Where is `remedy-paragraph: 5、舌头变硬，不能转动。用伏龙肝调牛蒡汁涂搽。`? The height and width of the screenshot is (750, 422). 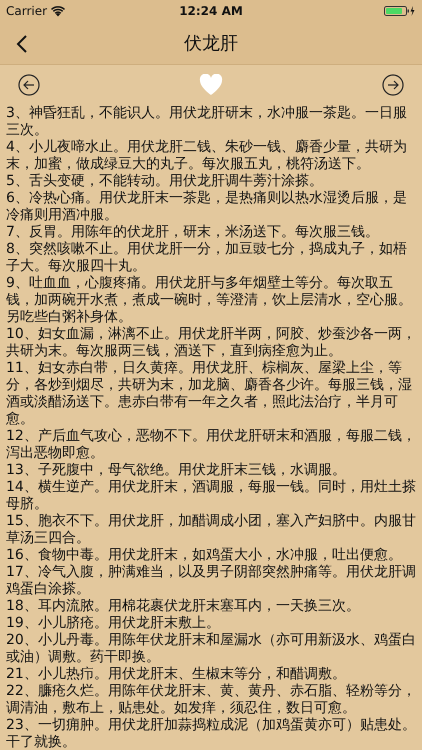
remedy-paragraph: 5、舌头变硬，不能转动。用伏龙肝调牛蒡汁涂搽。 is located at coordinates (165, 181).